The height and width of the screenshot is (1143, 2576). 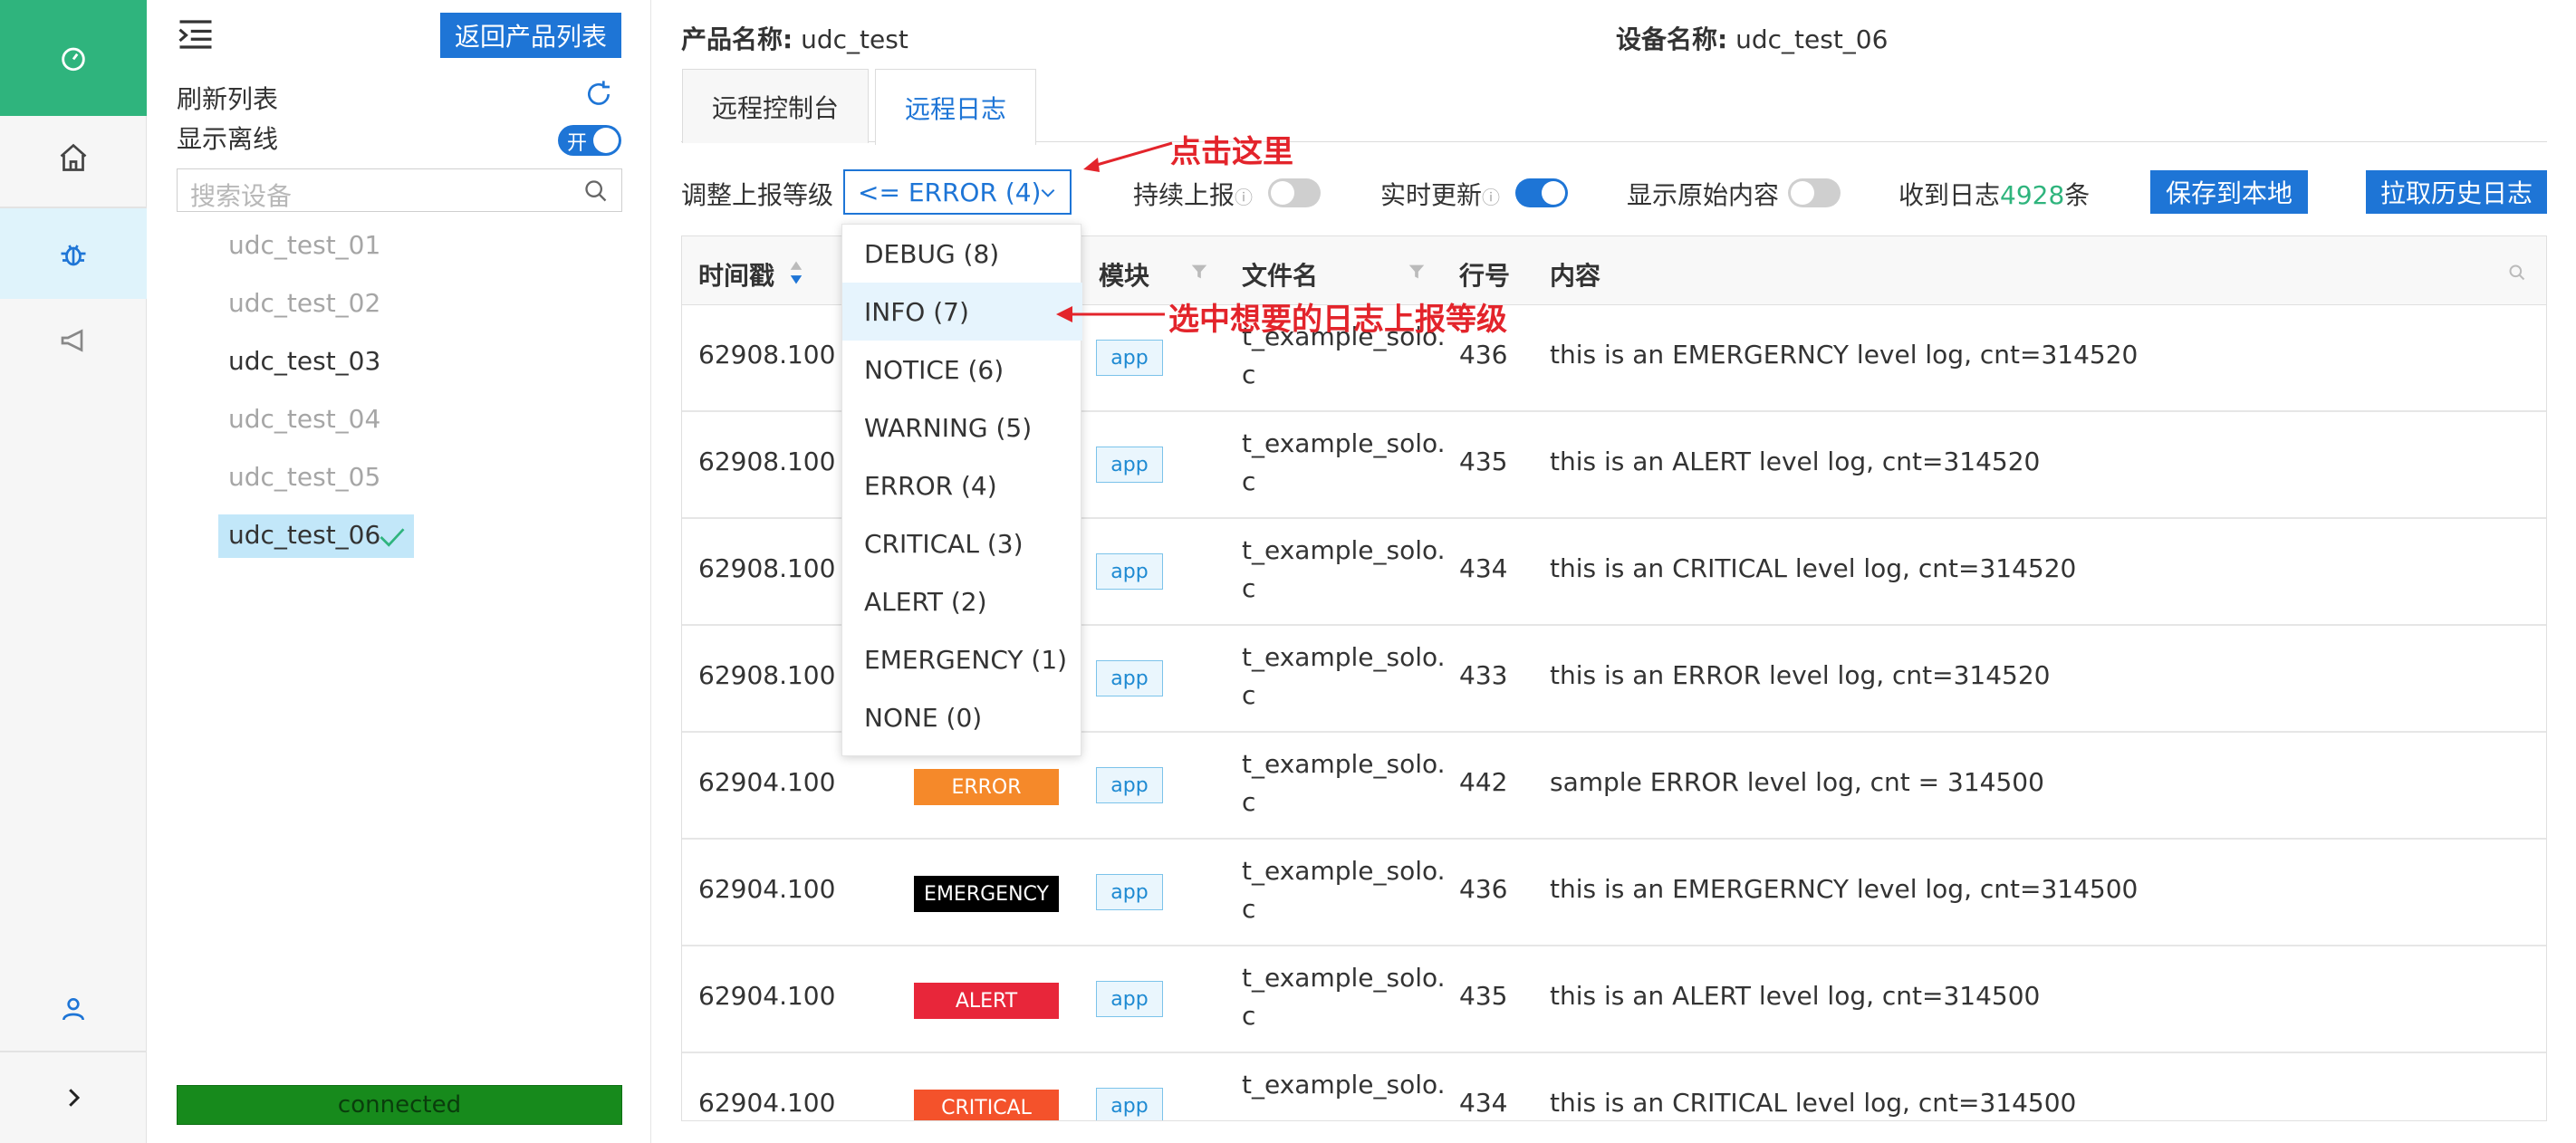 What do you see at coordinates (757, 195) in the screenshot?
I see `level-label: 调整上报等级` at bounding box center [757, 195].